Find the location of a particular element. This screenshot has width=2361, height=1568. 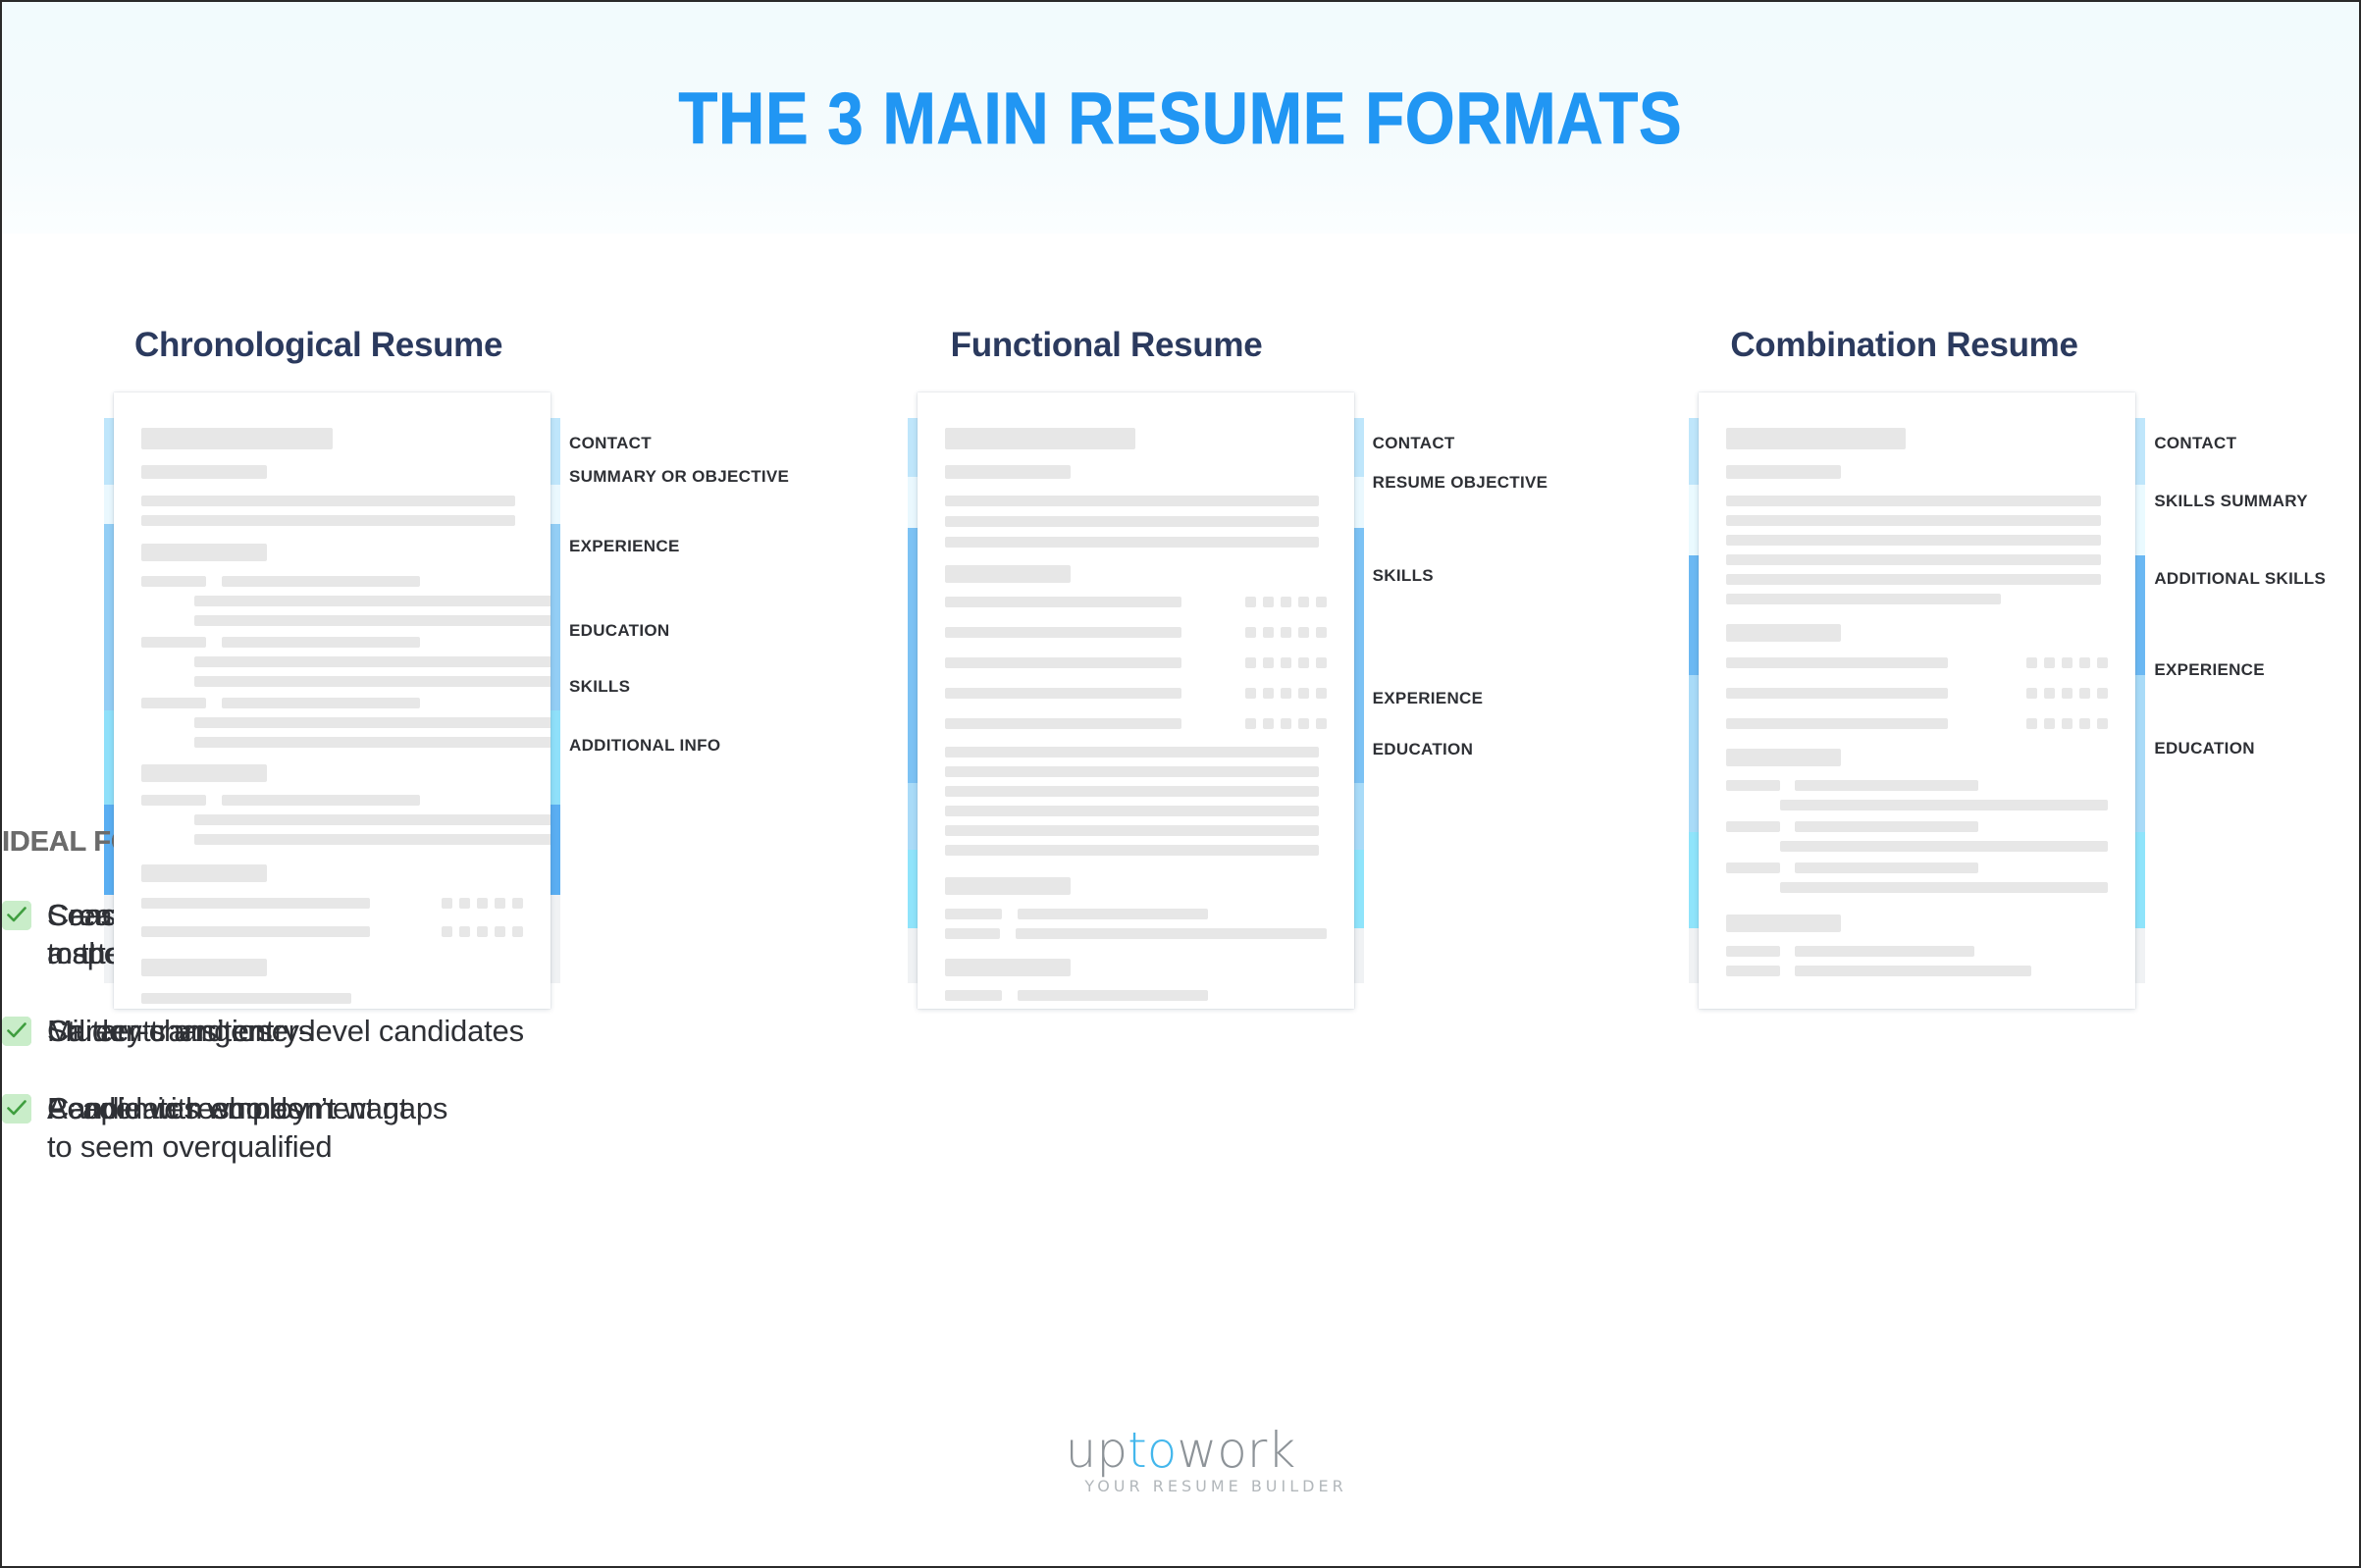

ideal-for-item: Career-changers is located at coordinates (247, 1031).